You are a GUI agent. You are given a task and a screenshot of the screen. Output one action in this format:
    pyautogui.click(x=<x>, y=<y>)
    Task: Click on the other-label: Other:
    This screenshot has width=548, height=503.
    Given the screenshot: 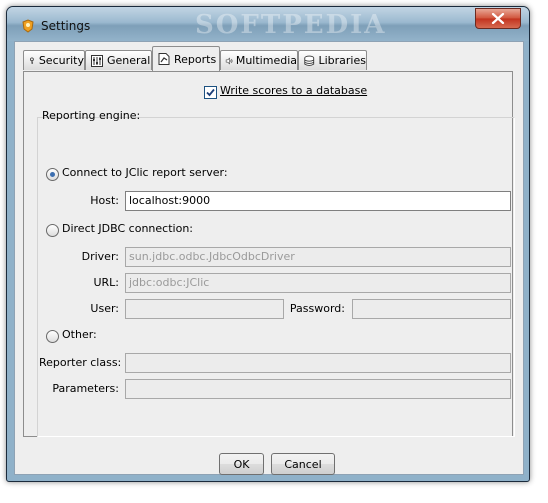 What is the action you would take?
    pyautogui.click(x=79, y=334)
    